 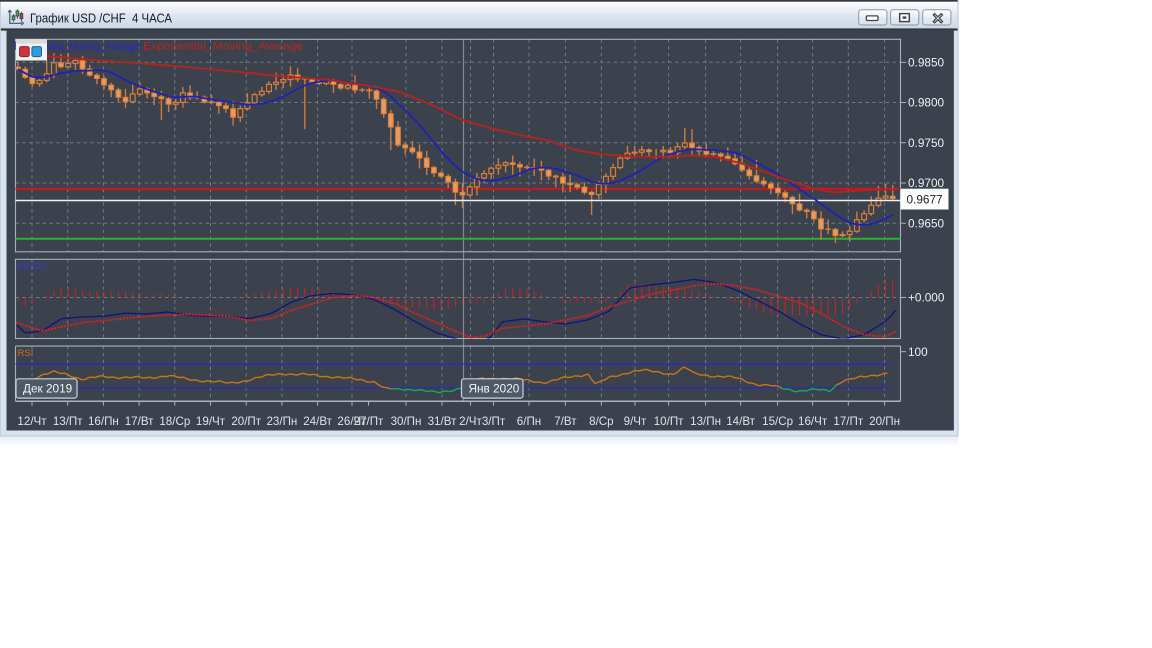 What do you see at coordinates (565, 421) in the screenshot?
I see `svg-text: 7/Вт` at bounding box center [565, 421].